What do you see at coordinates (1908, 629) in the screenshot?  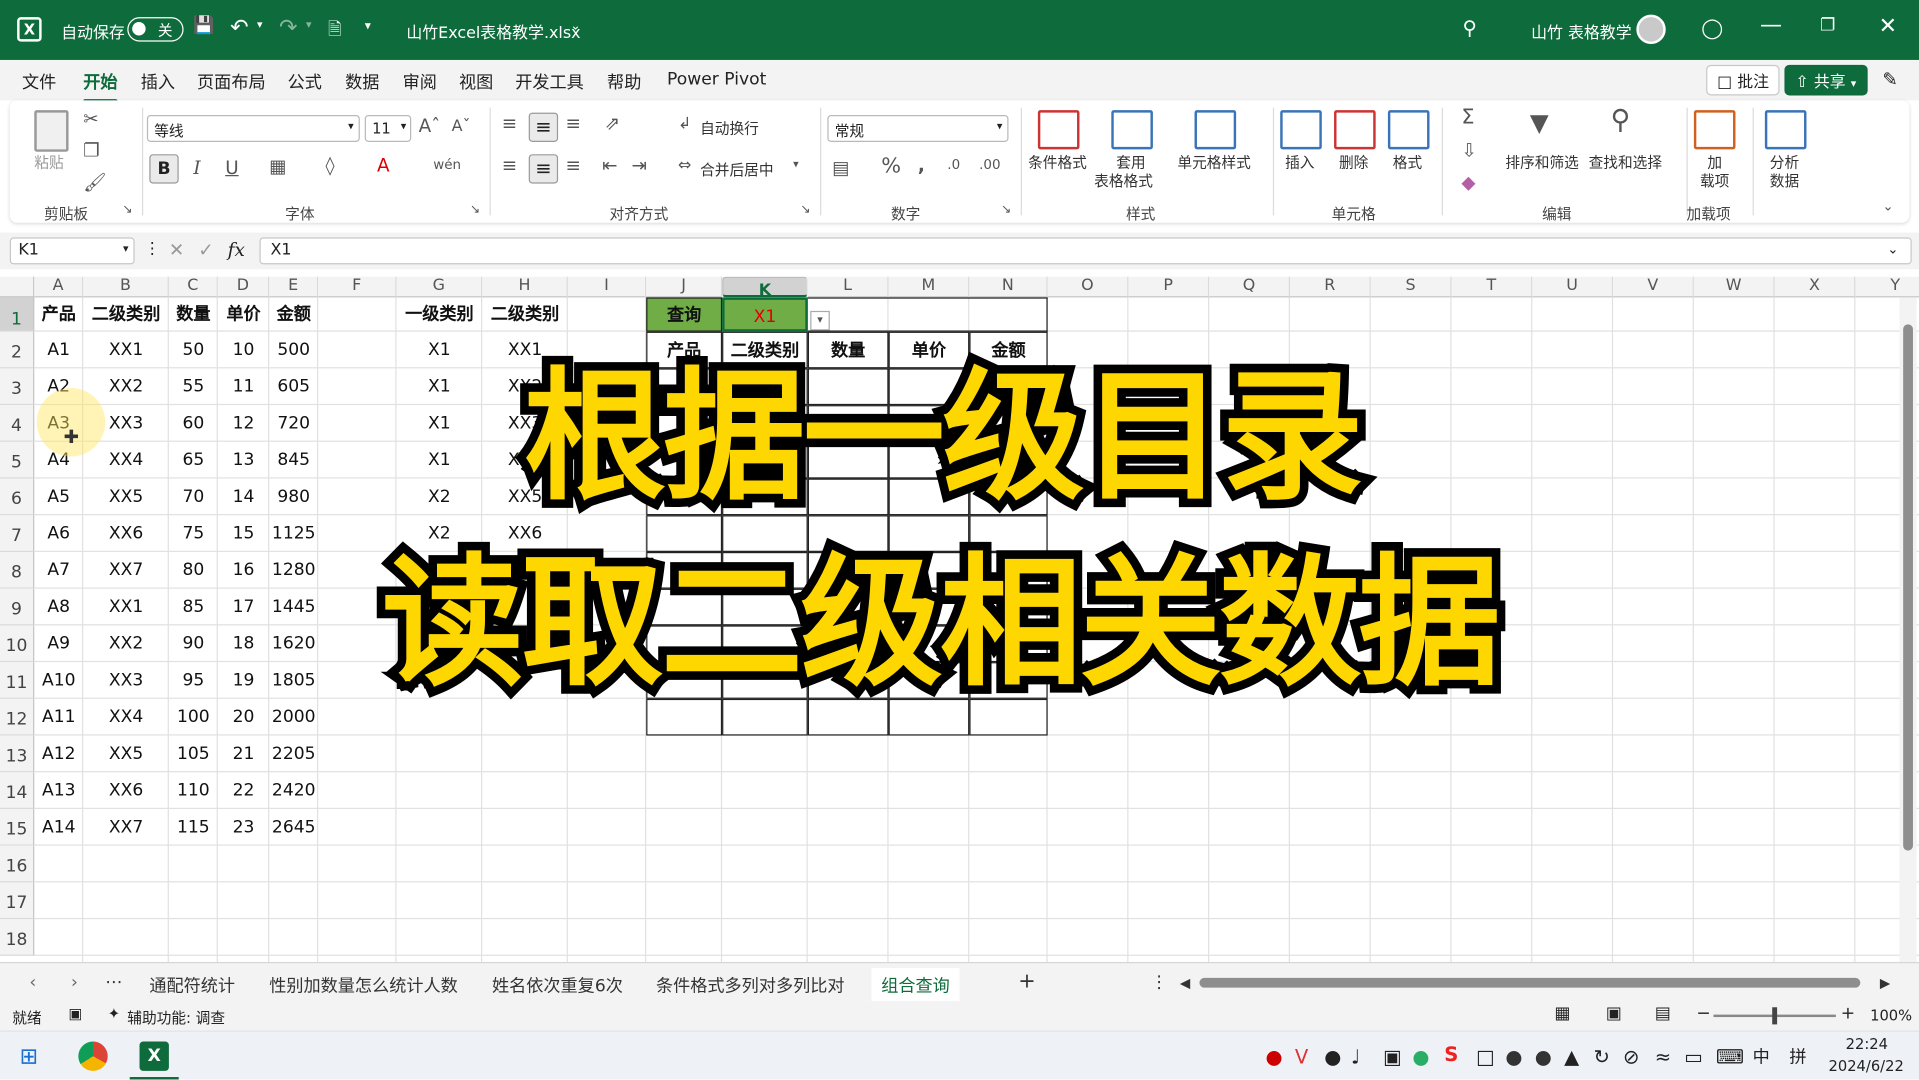 I see `vertical-scrollbar` at bounding box center [1908, 629].